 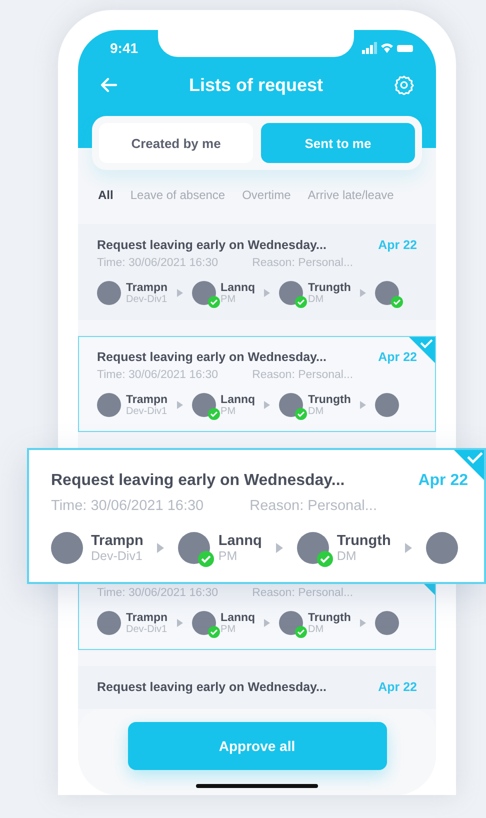 I want to click on status-time: 9:41, so click(x=124, y=48).